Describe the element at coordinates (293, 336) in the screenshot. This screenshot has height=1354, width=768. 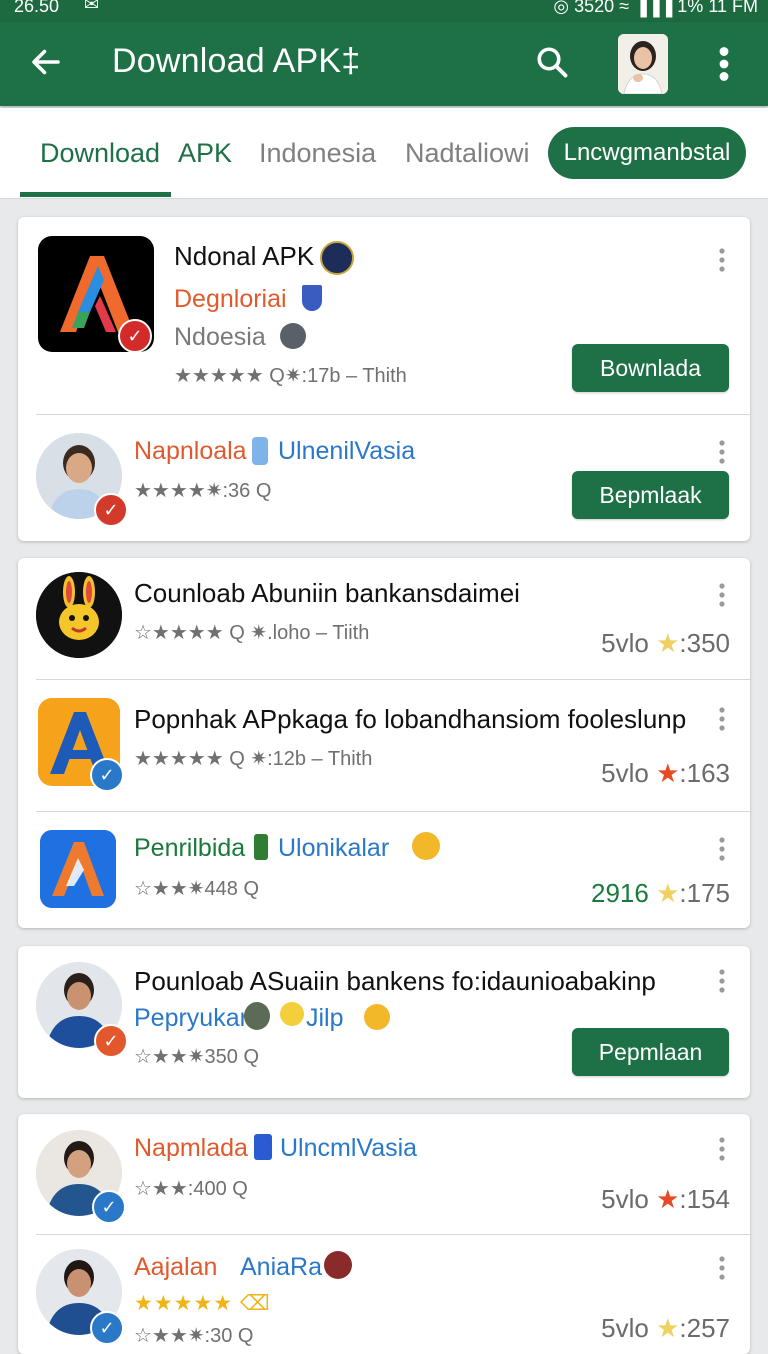
I see `avatar-small-icon` at that location.